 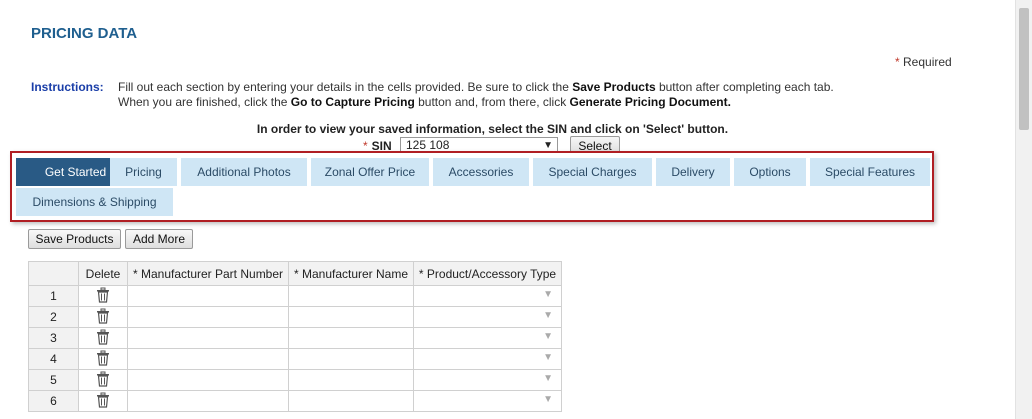 What do you see at coordinates (351, 273) in the screenshot?
I see `grid-header-manufacturer-name: * Manufacturer Name` at bounding box center [351, 273].